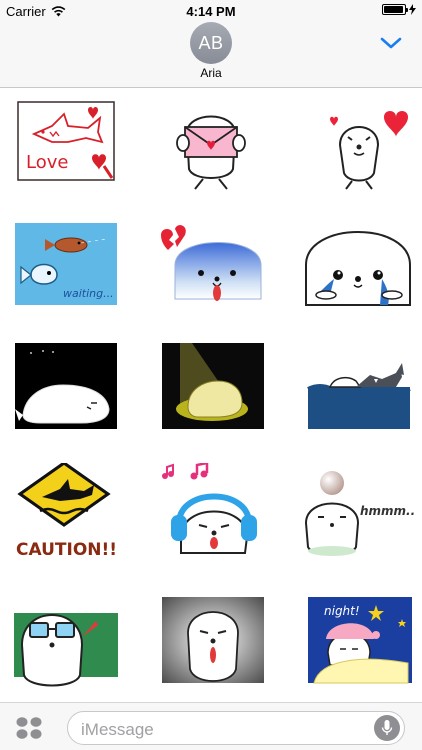 Image resolution: width=422 pixels, height=750 pixels. I want to click on battery-icon, so click(395, 9).